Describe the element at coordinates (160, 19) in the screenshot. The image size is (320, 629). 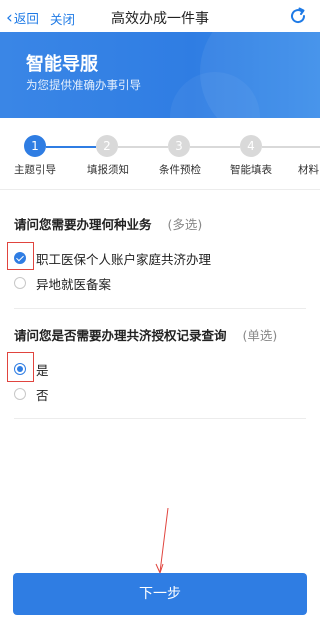
I see `page-title: 高效办成一件事` at that location.